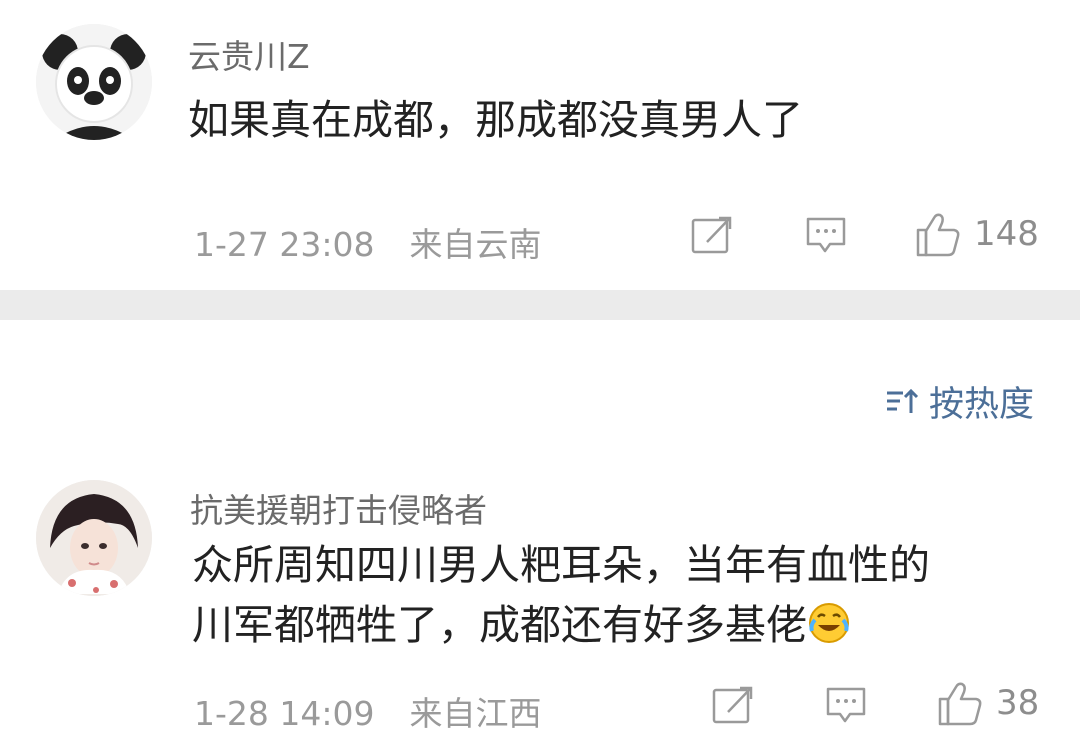 The width and height of the screenshot is (1080, 735). Describe the element at coordinates (284, 713) in the screenshot. I see `comment-timestamp: 1-28 14:09` at that location.